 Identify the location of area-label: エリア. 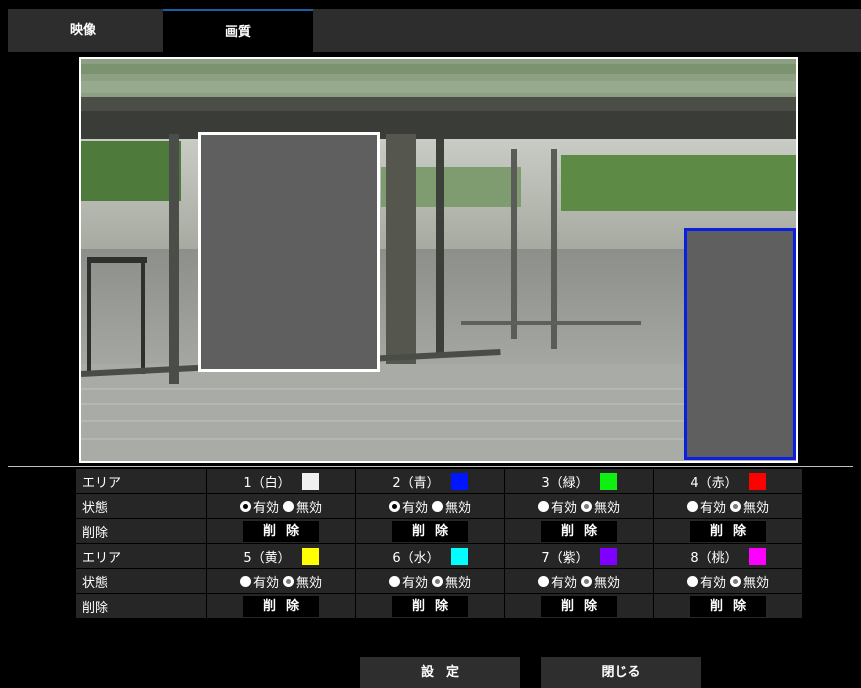
(141, 556).